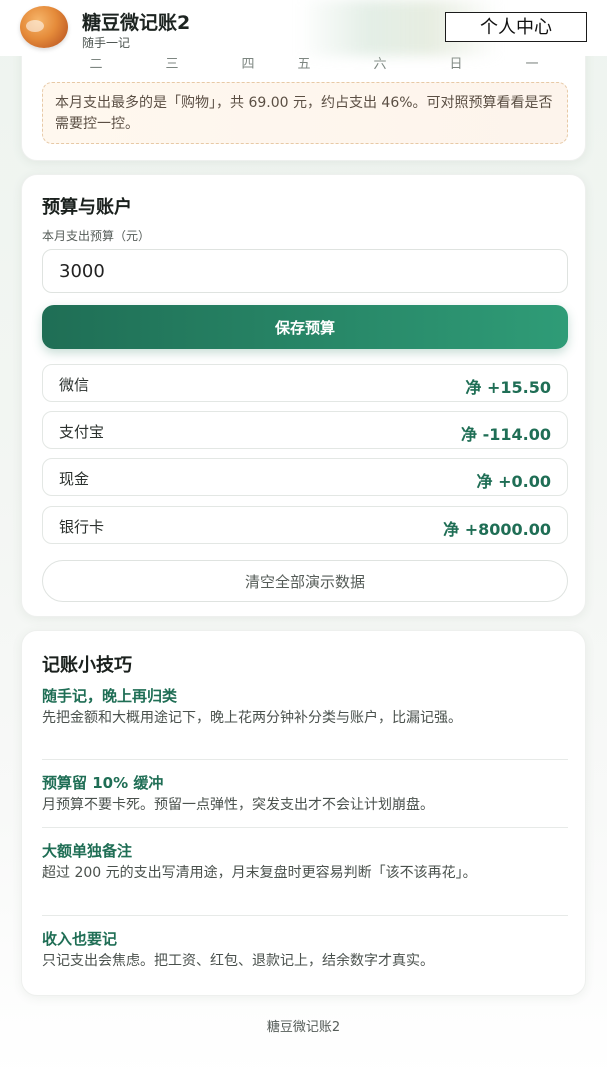 Image resolution: width=607 pixels, height=1080 pixels. I want to click on clear-demo-data-button: 清空全部演示数据, so click(305, 581).